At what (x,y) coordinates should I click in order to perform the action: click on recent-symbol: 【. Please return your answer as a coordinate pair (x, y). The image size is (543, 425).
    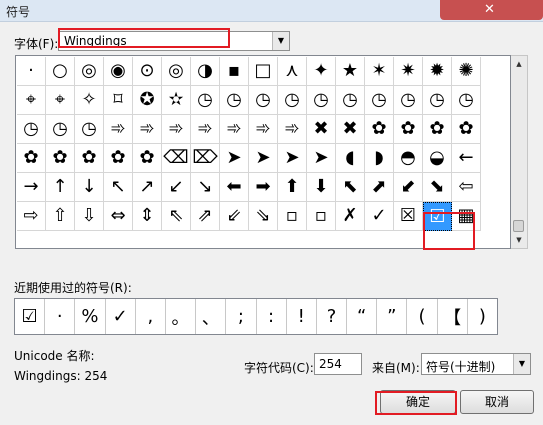
    Looking at the image, I should click on (453, 316).